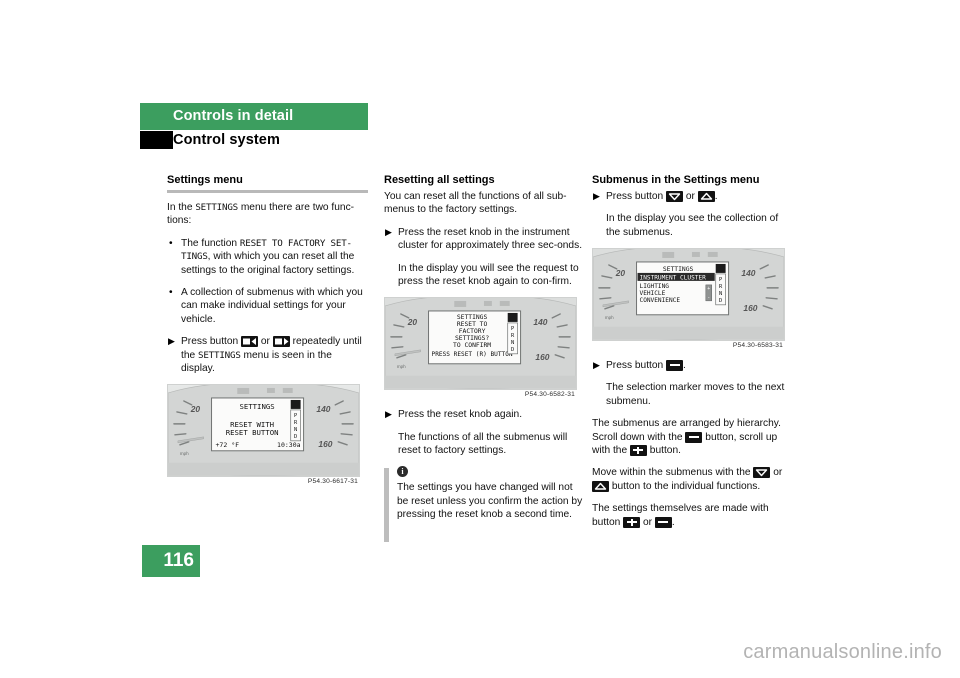 Image resolution: width=960 pixels, height=678 pixels. I want to click on button-left-arrow-icon, so click(250, 342).